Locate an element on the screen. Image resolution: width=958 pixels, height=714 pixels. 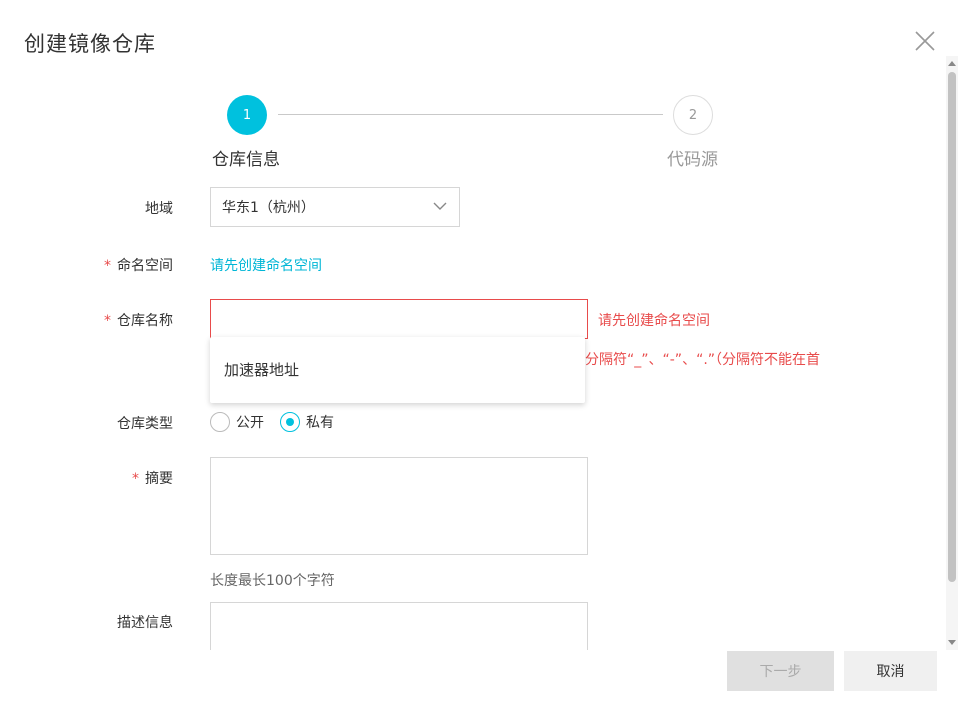
repo-name-input is located at coordinates (399, 319).